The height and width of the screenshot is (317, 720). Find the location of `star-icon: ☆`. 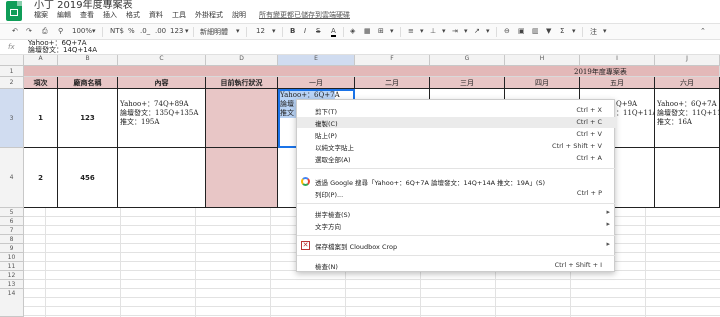

star-icon: ☆ is located at coordinates (126, 3).